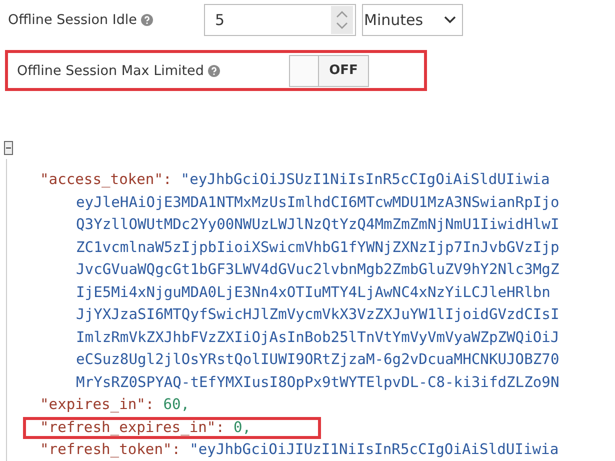 This screenshot has height=461, width=615. What do you see at coordinates (8, 148) in the screenshot?
I see `collapse-icon` at bounding box center [8, 148].